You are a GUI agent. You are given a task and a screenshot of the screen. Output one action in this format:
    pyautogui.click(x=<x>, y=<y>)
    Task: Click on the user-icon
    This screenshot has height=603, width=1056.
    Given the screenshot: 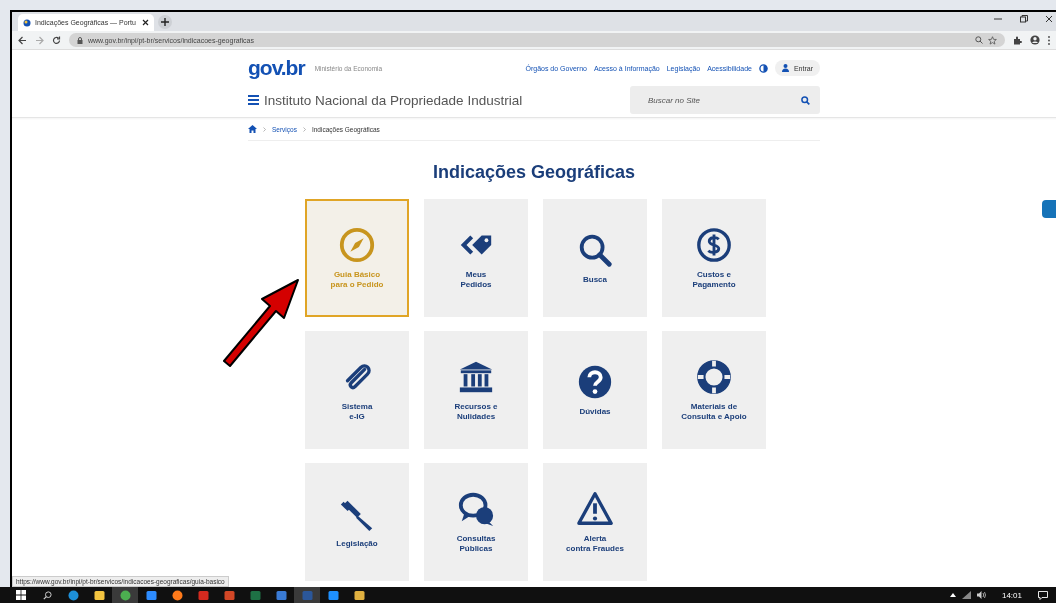 What is the action you would take?
    pyautogui.click(x=785, y=68)
    